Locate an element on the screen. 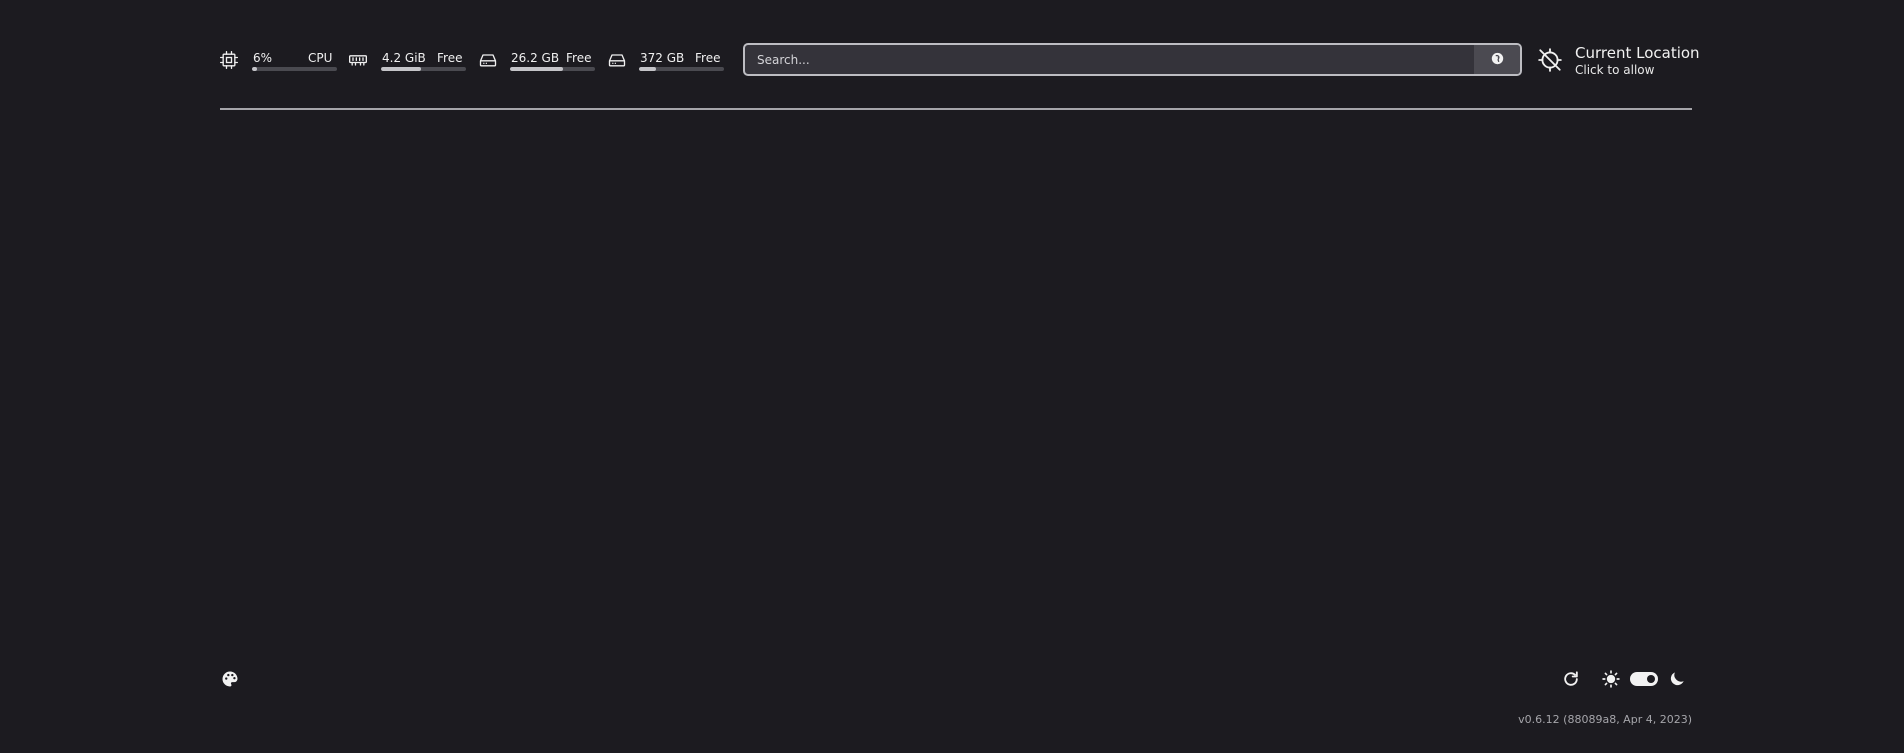 Image resolution: width=1904 pixels, height=753 pixels. location-permission-link: Click to allow is located at coordinates (1614, 70).